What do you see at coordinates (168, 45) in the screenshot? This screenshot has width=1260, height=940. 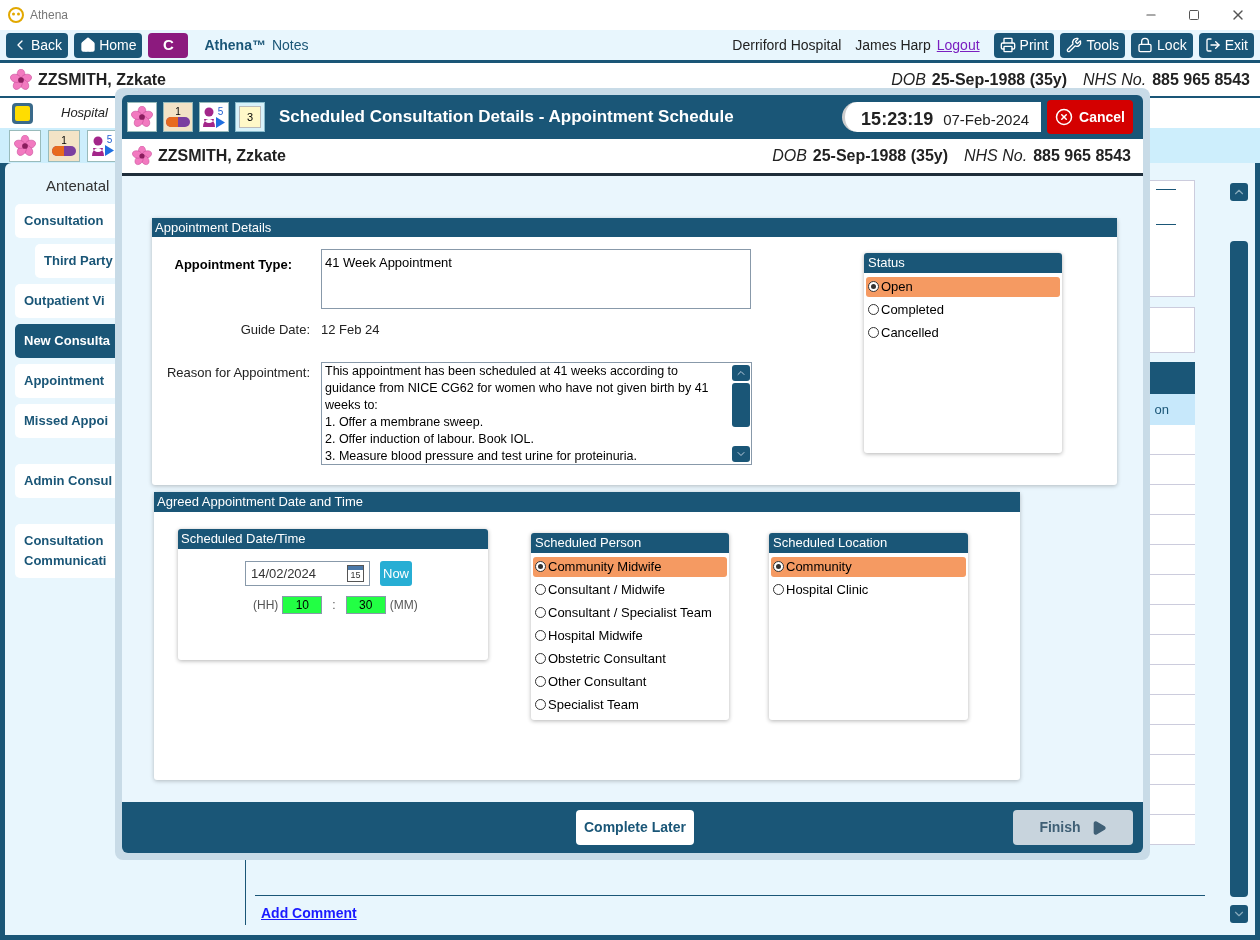 I see `c-button: C` at bounding box center [168, 45].